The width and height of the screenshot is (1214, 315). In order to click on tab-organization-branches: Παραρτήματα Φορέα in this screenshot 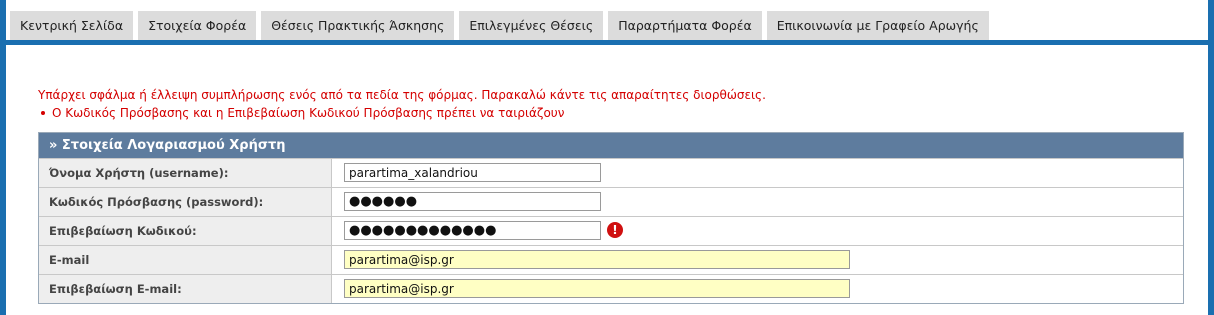, I will do `click(685, 25)`.